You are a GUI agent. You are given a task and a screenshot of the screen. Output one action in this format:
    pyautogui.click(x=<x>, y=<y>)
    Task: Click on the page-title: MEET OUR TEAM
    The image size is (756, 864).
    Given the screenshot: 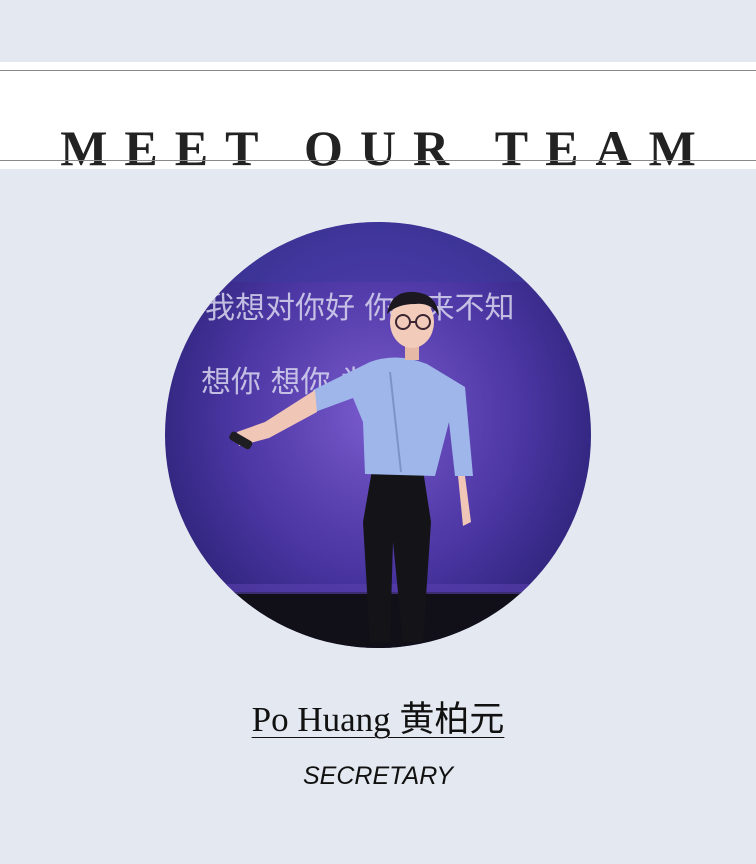 What is the action you would take?
    pyautogui.click(x=386, y=147)
    